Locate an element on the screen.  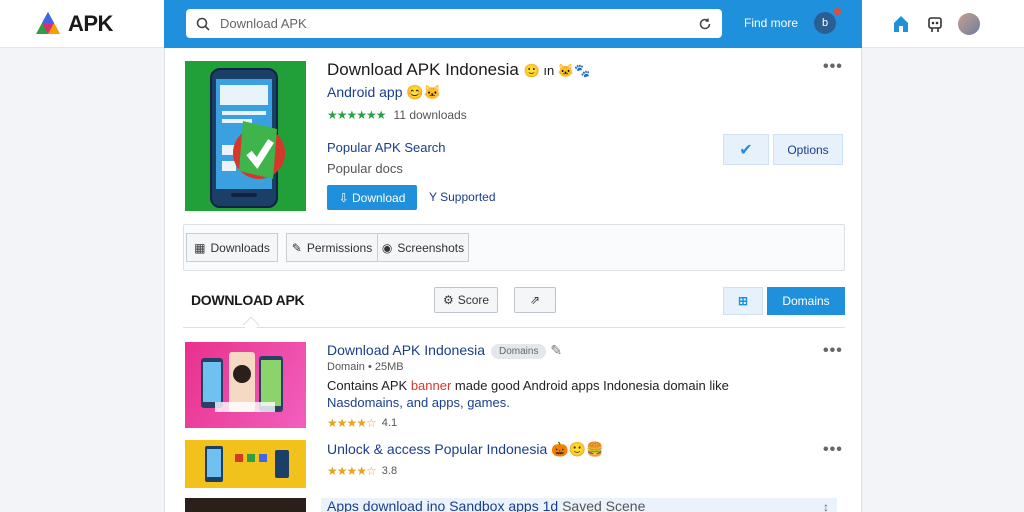
check-icon: ✔ is located at coordinates (746, 150).